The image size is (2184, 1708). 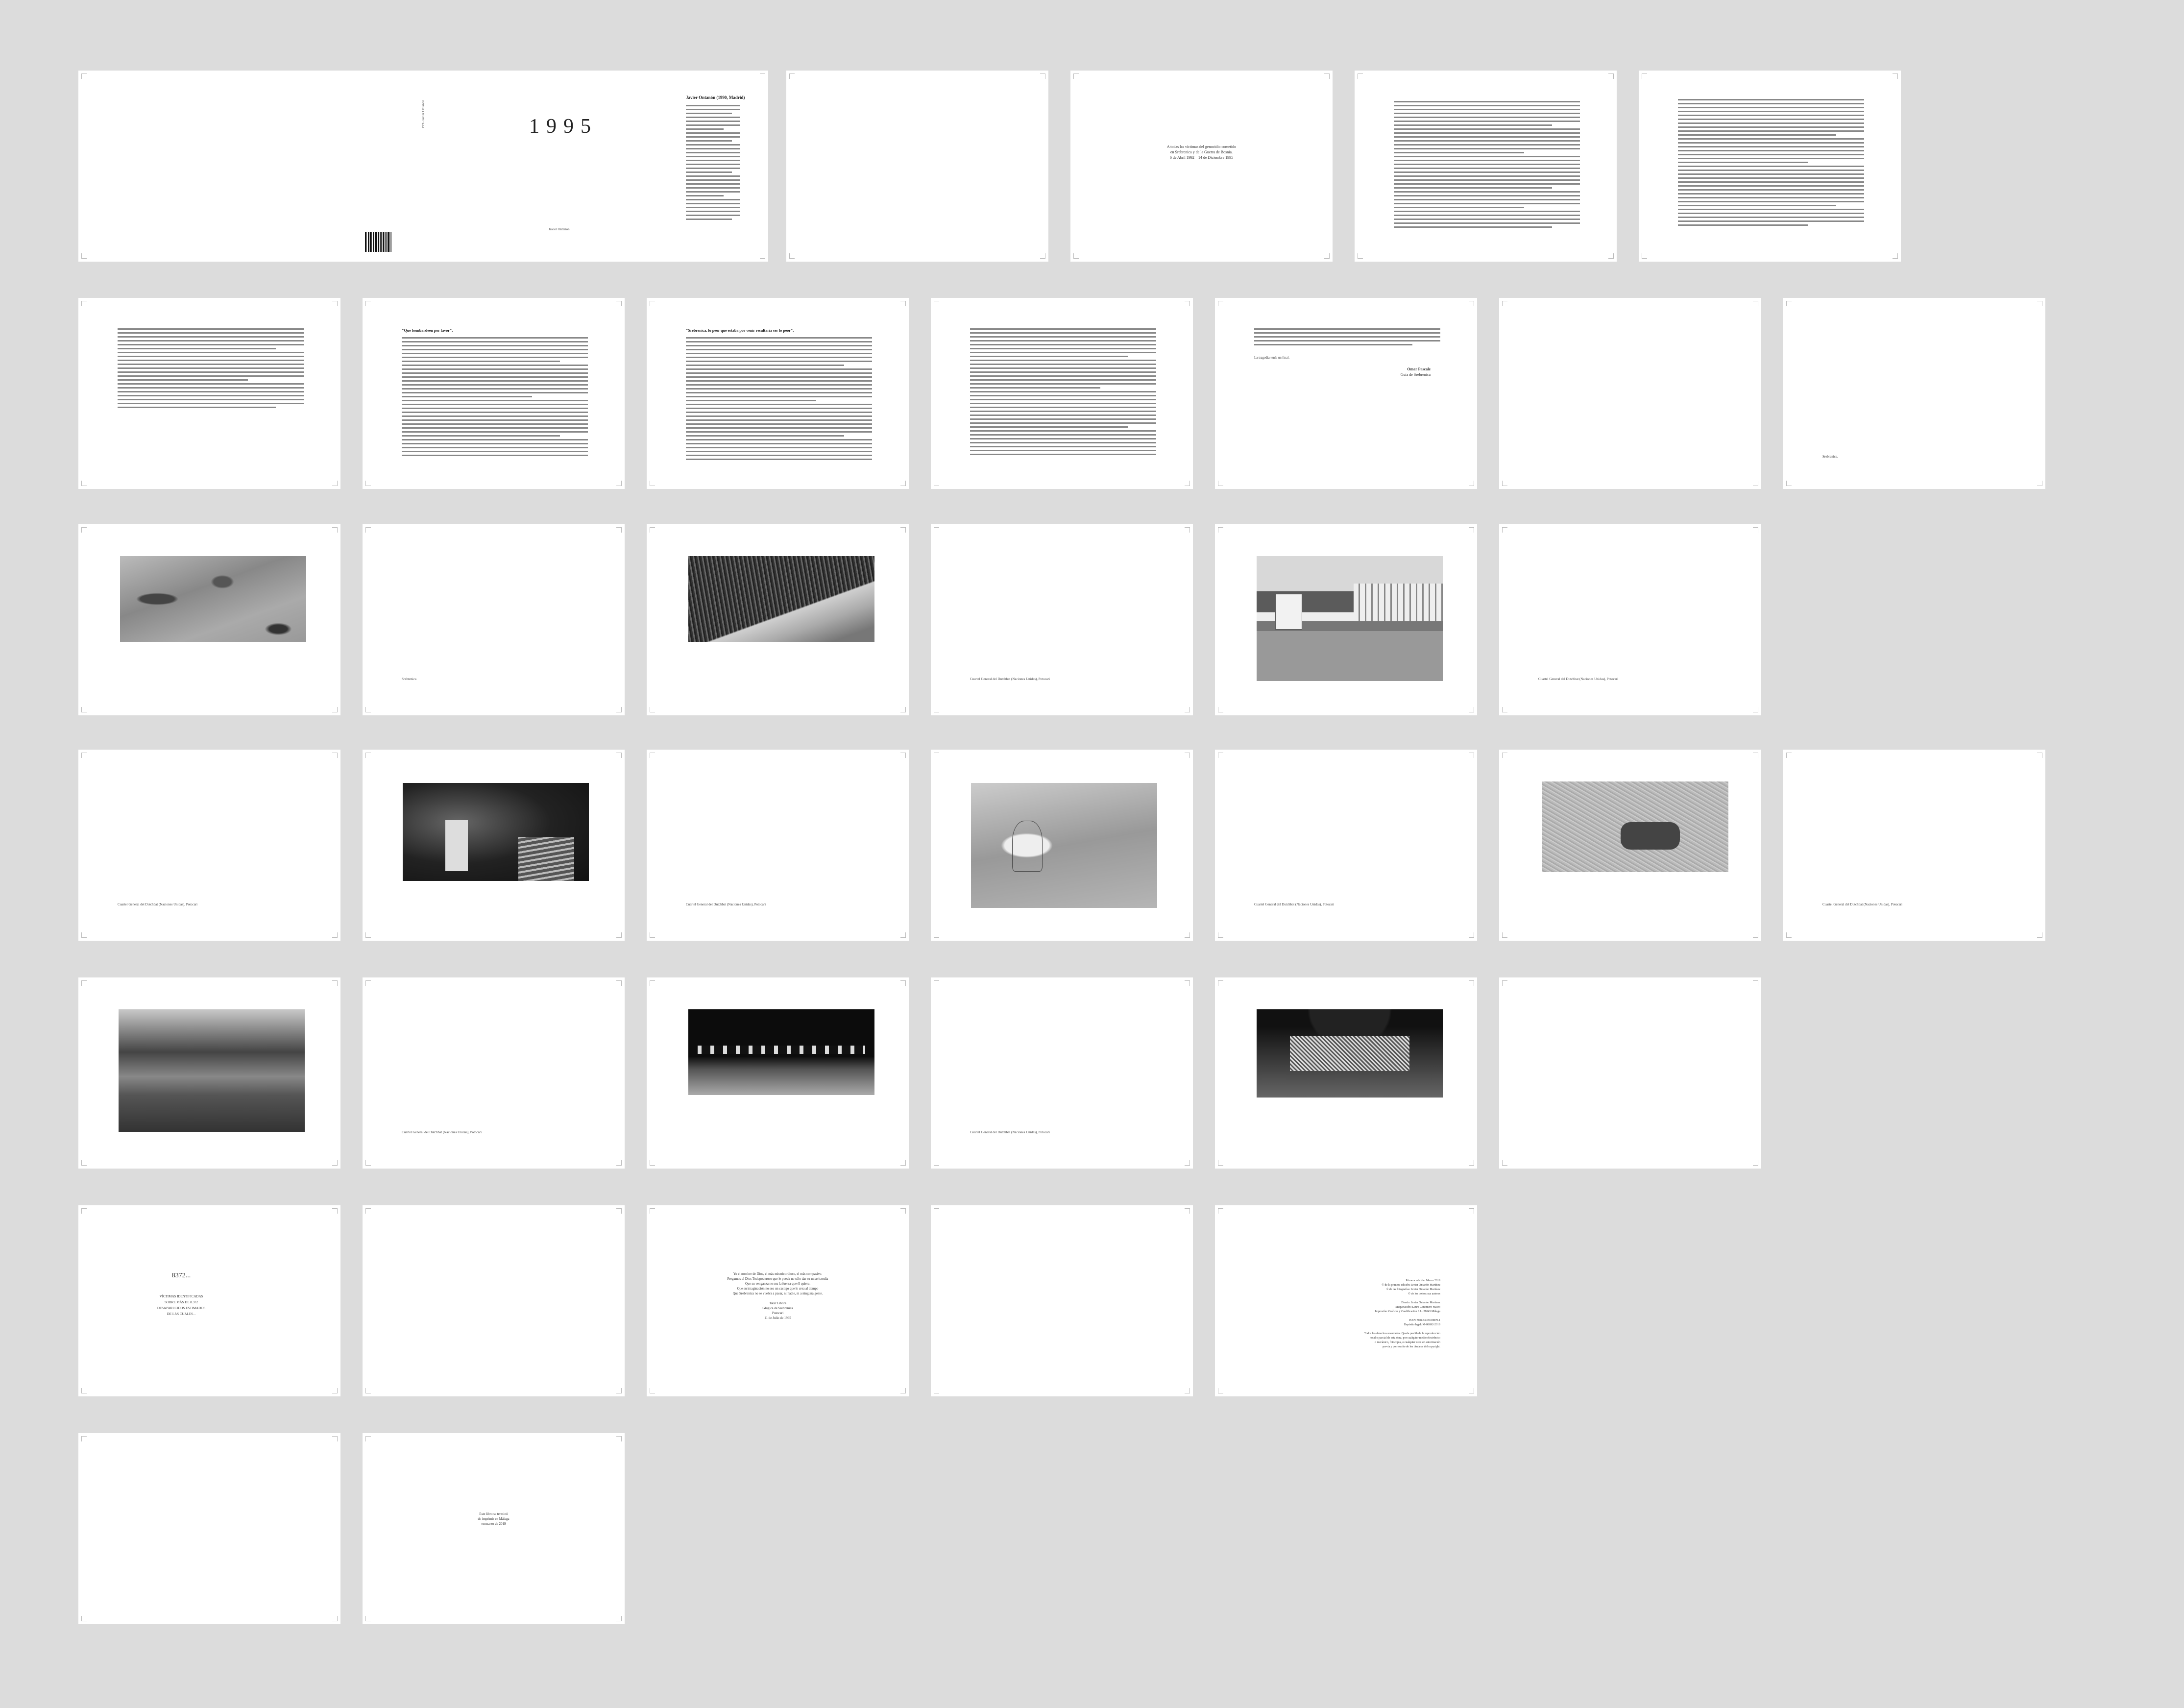 I want to click on photo-forest-roofs, so click(x=781, y=599).